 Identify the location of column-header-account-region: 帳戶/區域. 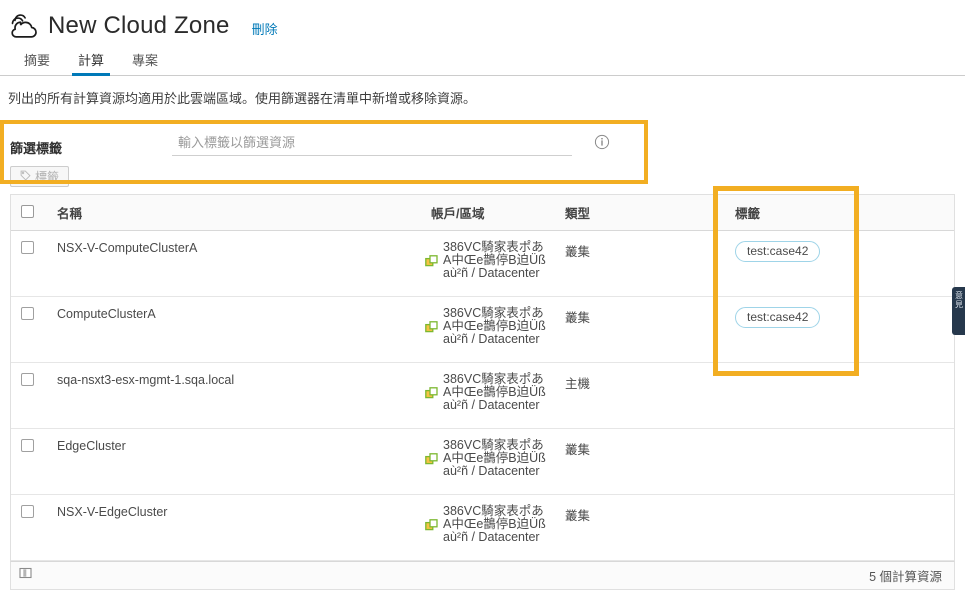
(488, 213).